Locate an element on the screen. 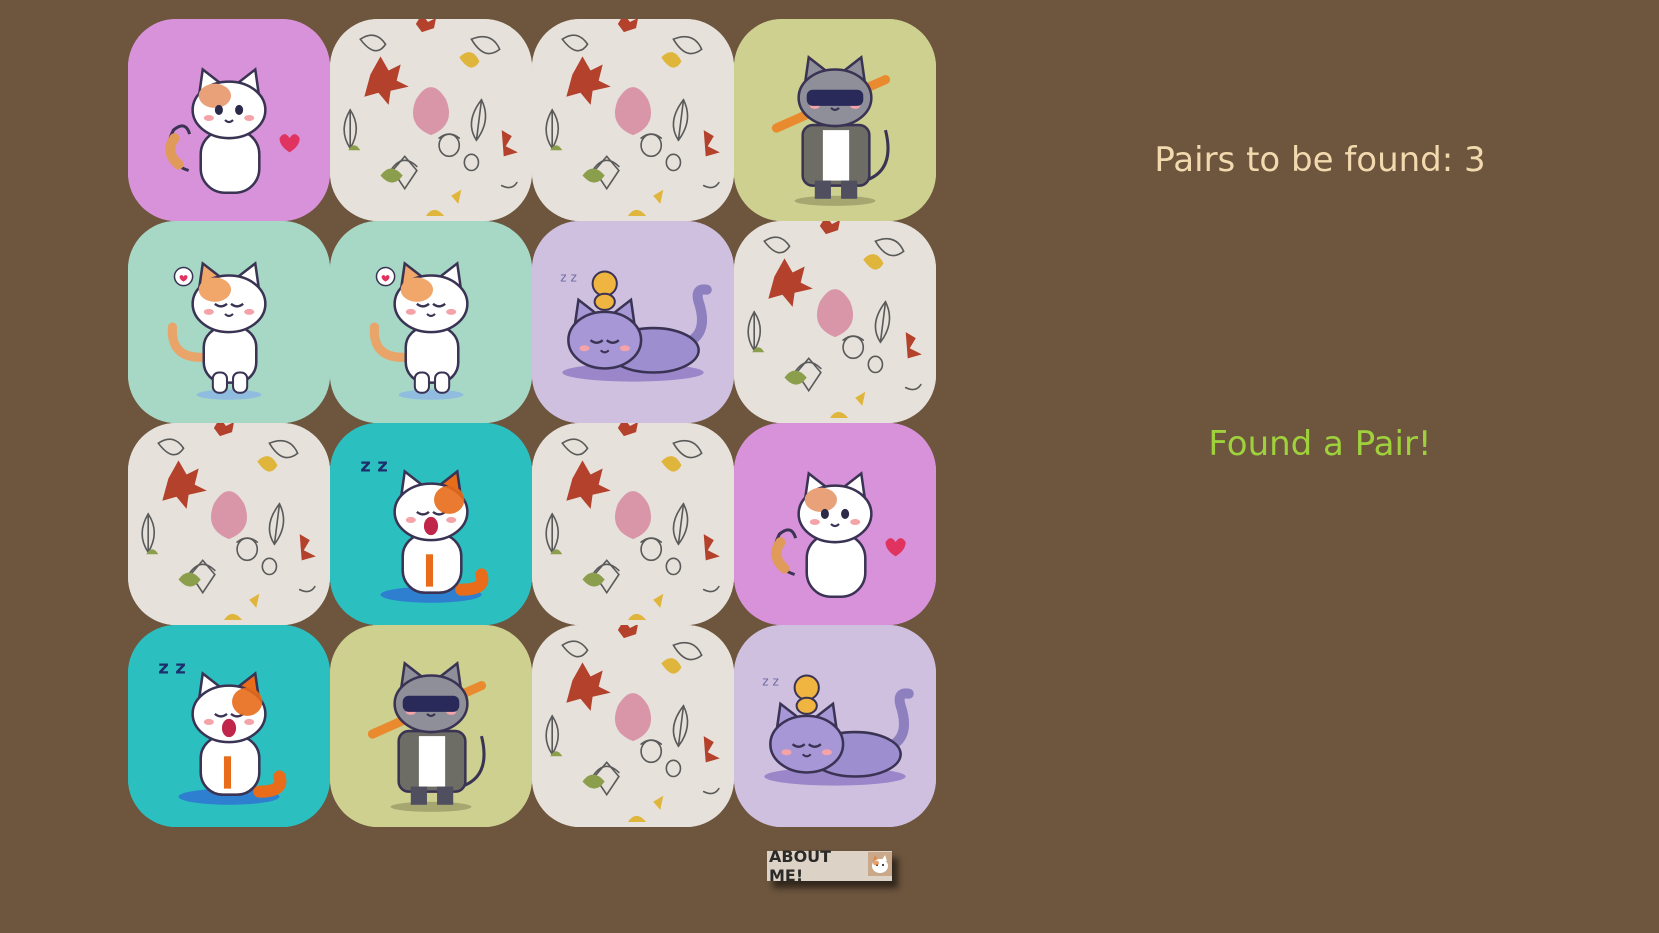 The height and width of the screenshot is (933, 1659). cat-icon is located at coordinates (880, 866).